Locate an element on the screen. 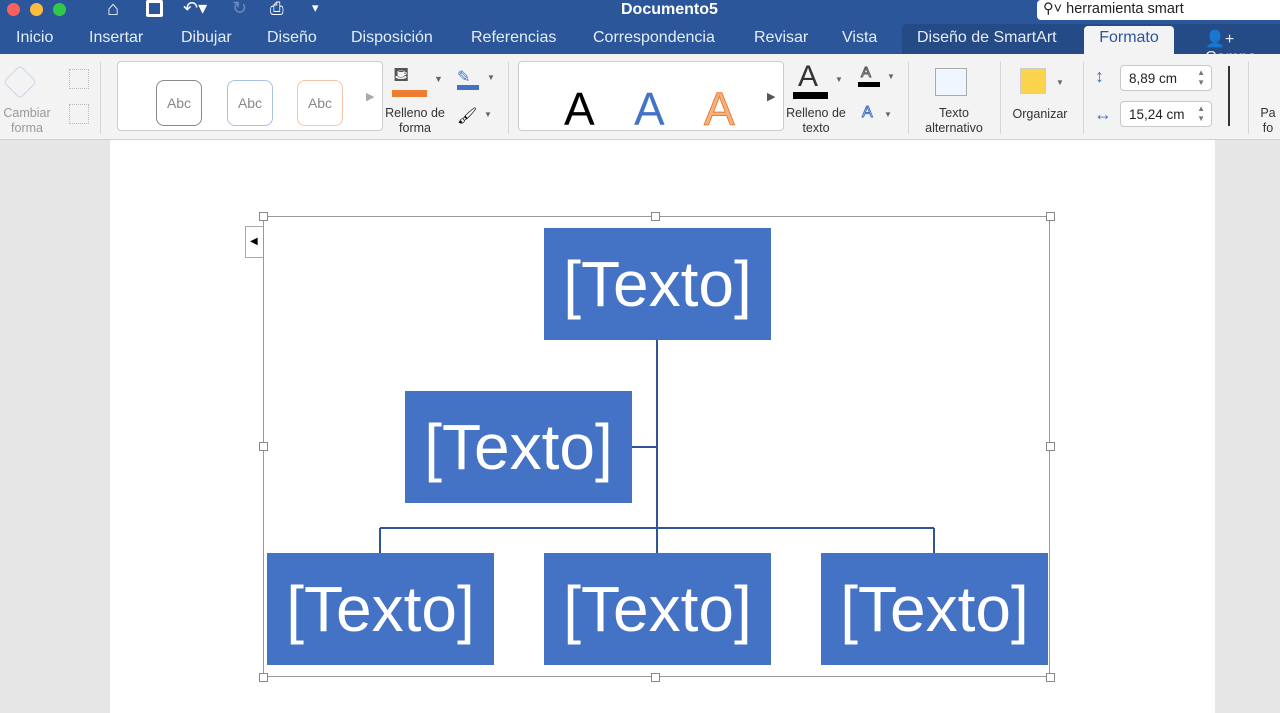 Image resolution: width=1280 pixels, height=713 pixels. smartart-node-top: [Texto] is located at coordinates (657, 284).